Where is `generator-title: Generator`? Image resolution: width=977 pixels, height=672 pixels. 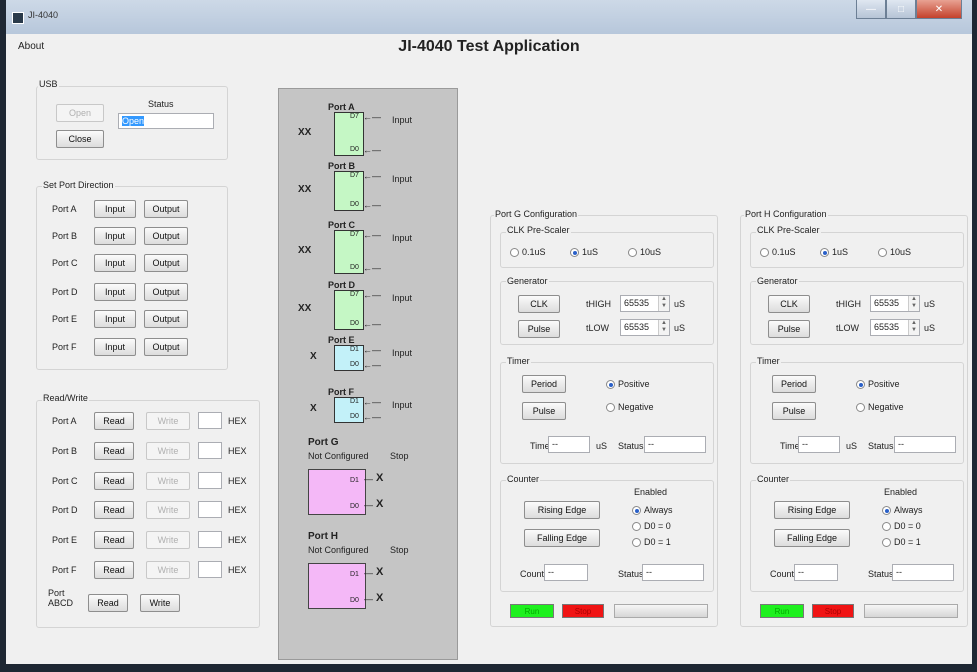 generator-title: Generator is located at coordinates (527, 281).